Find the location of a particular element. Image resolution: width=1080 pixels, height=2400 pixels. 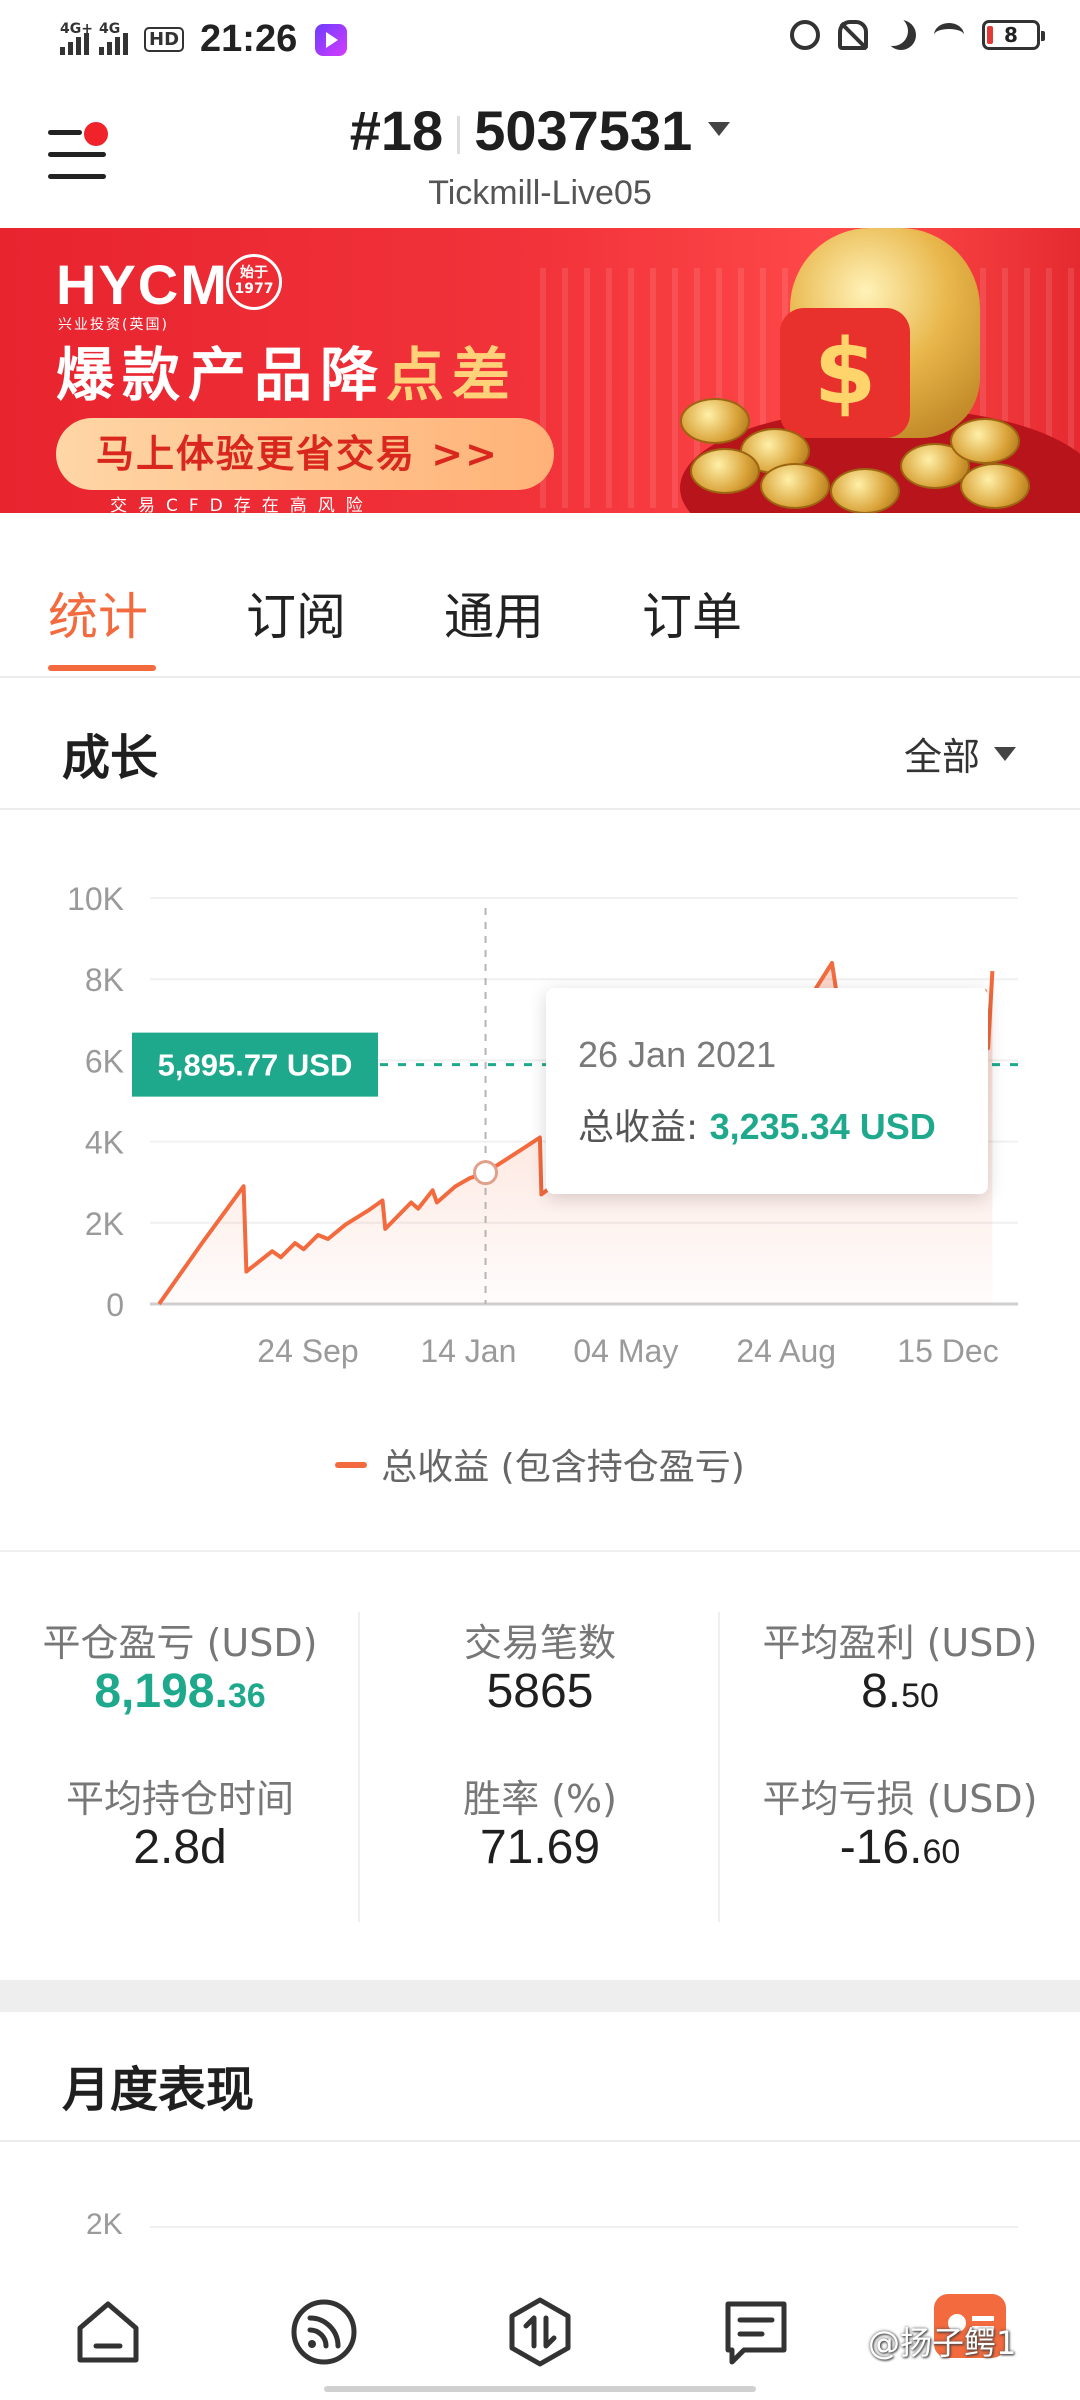

dollar-wallet-icon: $ is located at coordinates (845, 373).